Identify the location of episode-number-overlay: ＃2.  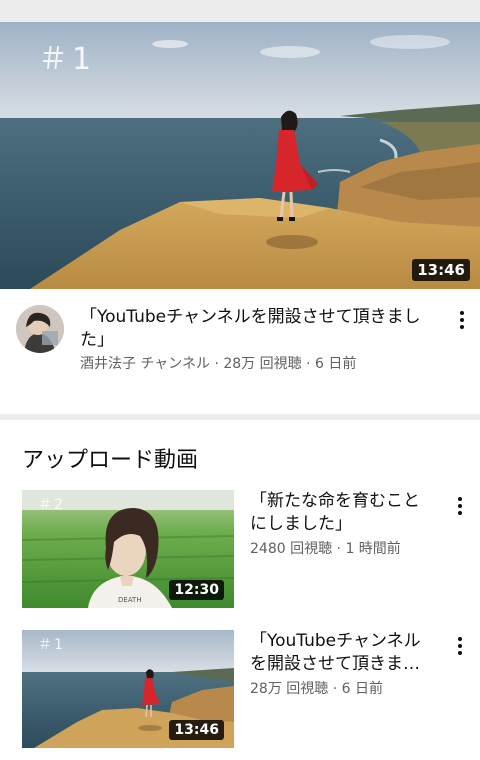
(51, 505).